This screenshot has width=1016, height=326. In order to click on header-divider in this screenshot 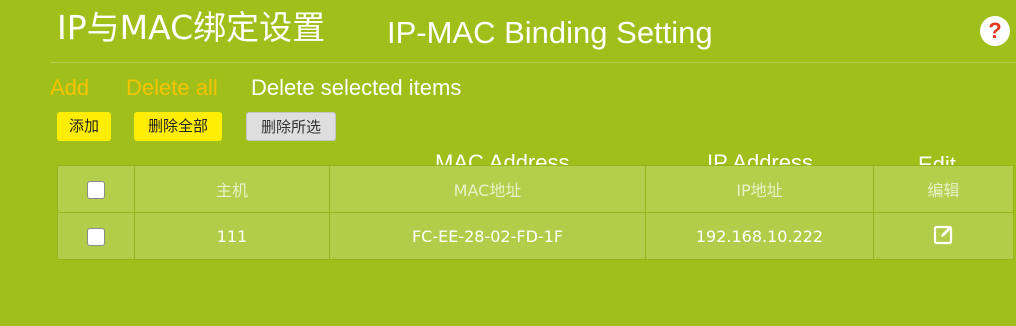, I will do `click(533, 62)`.